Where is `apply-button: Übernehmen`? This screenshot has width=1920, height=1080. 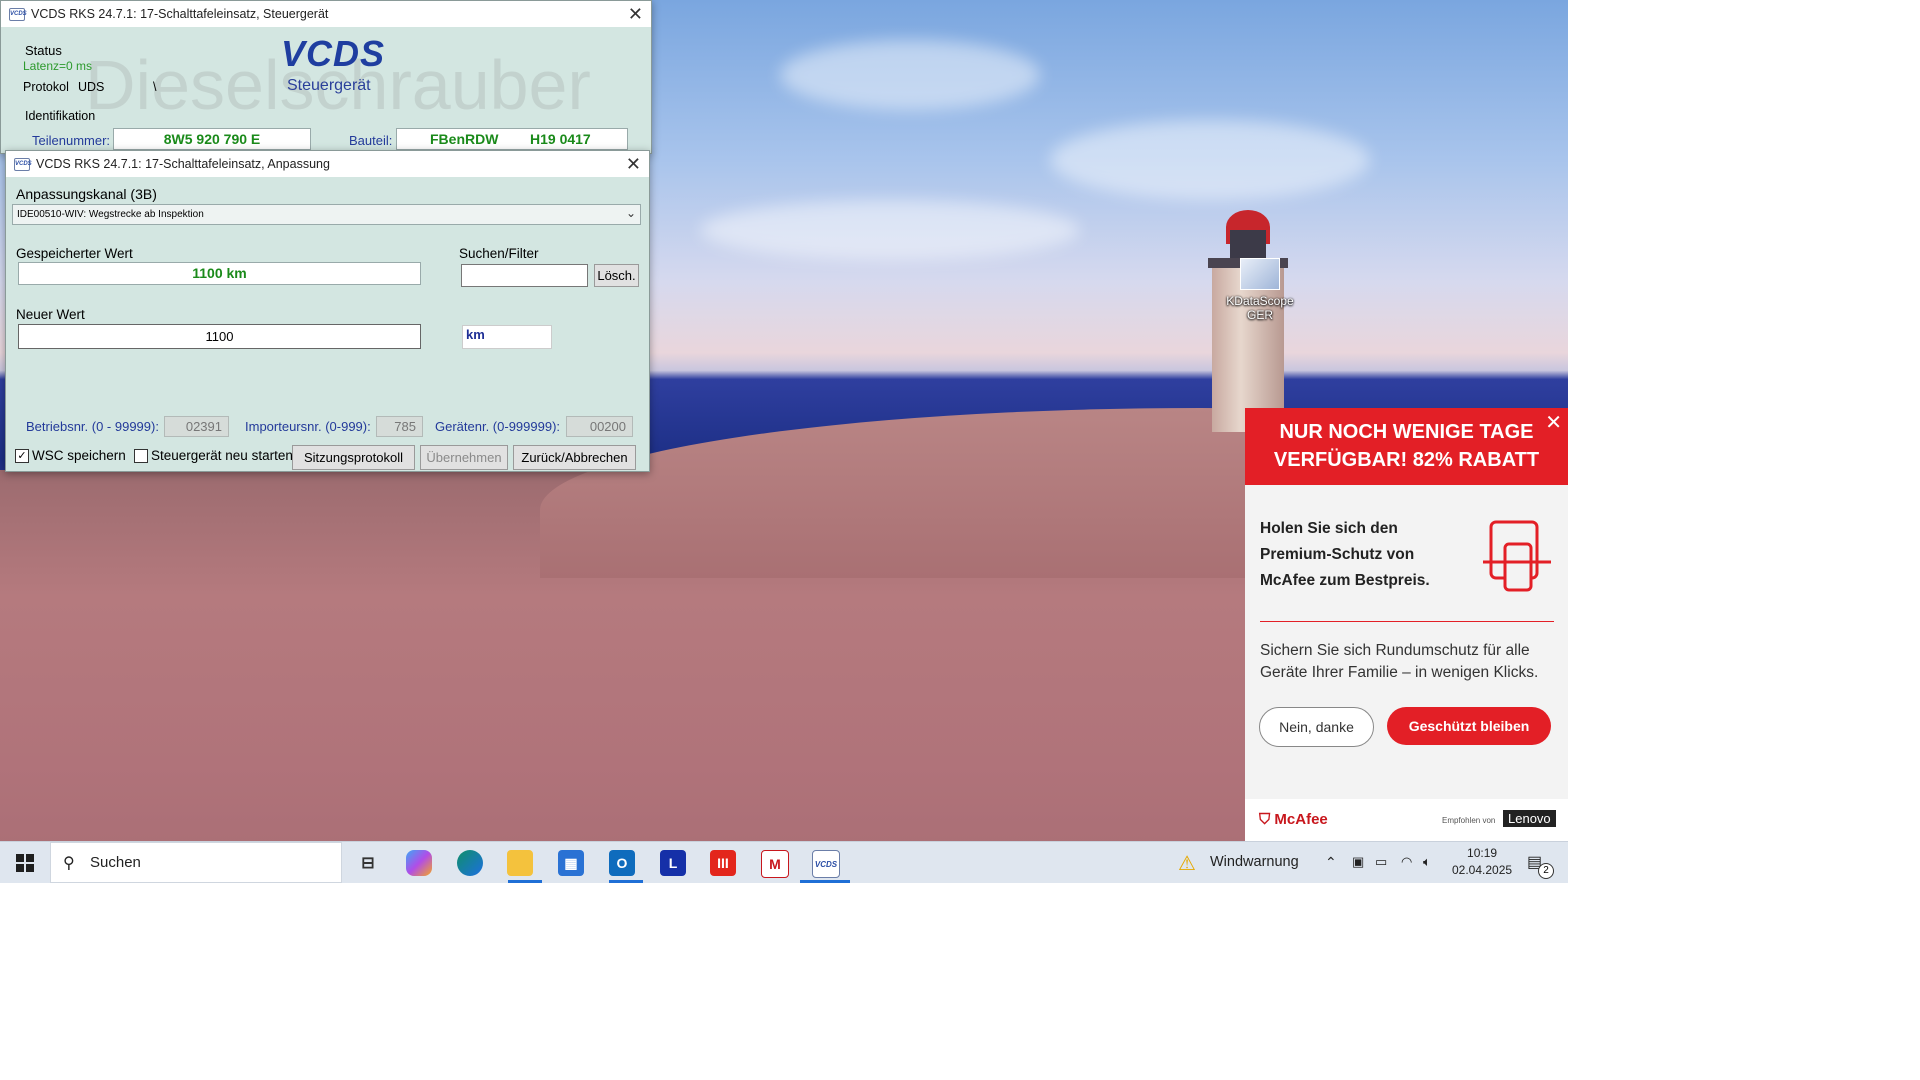 apply-button: Übernehmen is located at coordinates (464, 457).